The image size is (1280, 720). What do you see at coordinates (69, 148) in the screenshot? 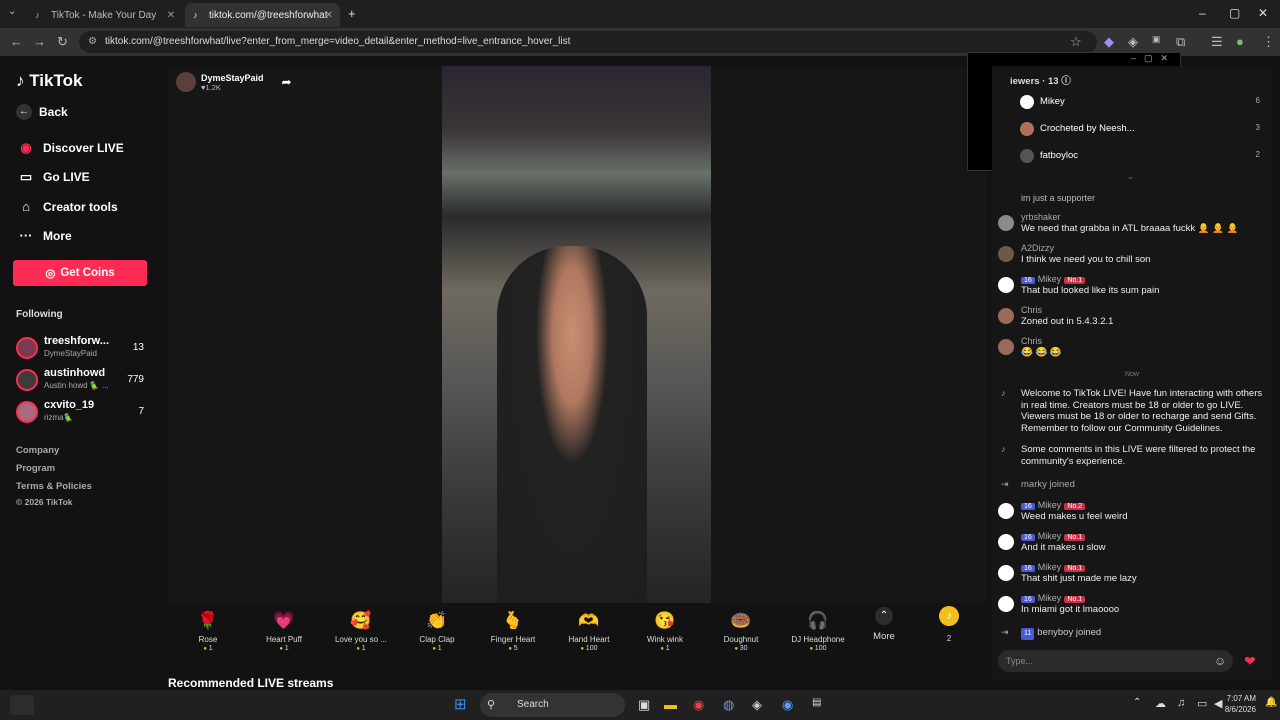
I see `sidebar-item-discover-live: ◉ Discover LIVE` at bounding box center [69, 148].